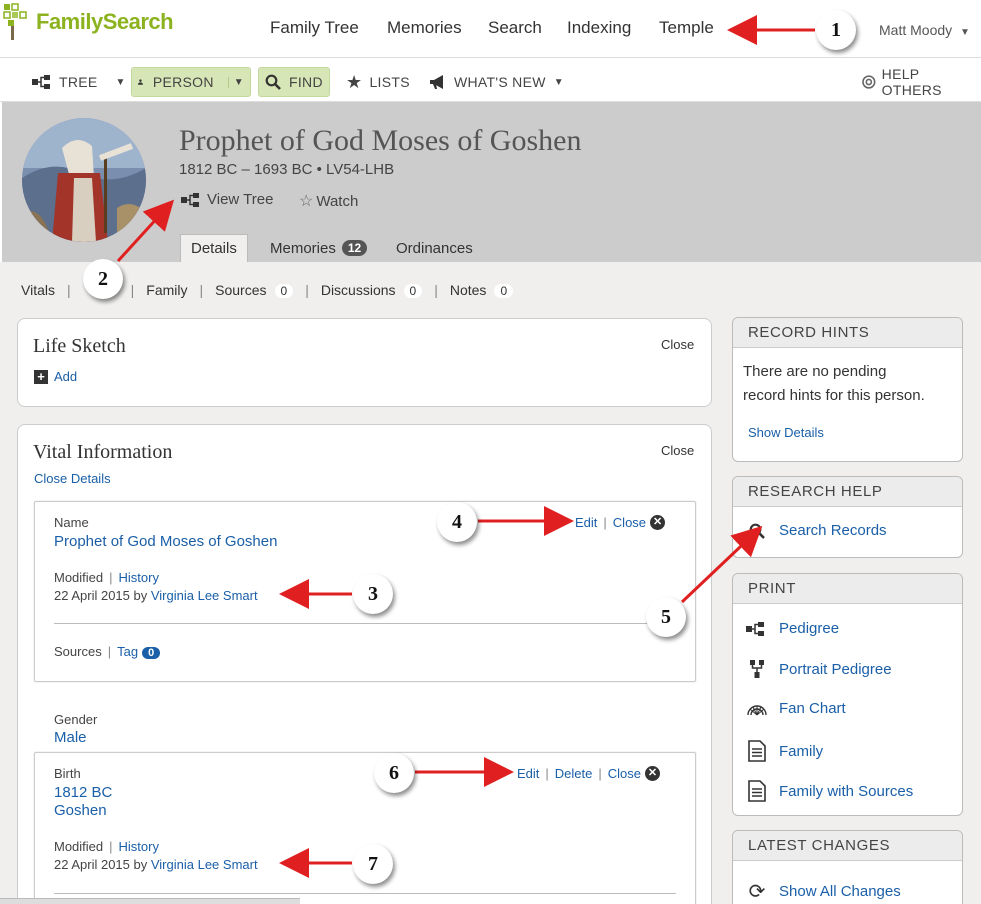  I want to click on family-label: Family, so click(801, 751).